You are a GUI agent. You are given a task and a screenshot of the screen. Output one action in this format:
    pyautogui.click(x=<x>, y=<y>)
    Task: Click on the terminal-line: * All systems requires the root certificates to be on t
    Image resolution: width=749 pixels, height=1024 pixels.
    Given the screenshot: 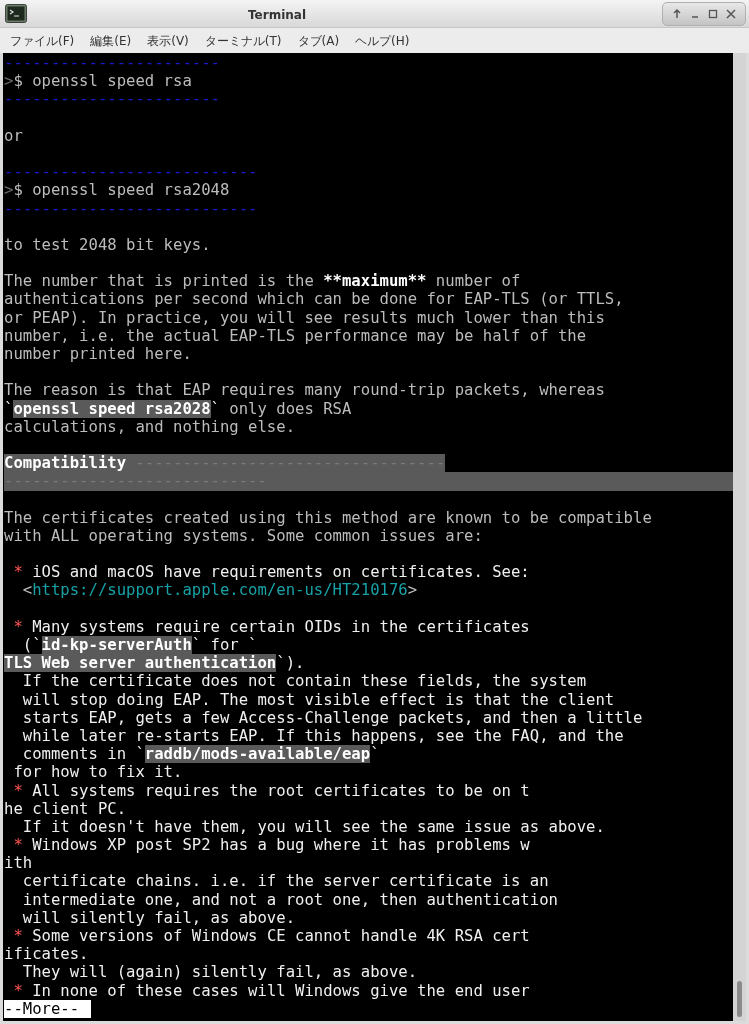 What is the action you would take?
    pyautogui.click(x=271, y=790)
    